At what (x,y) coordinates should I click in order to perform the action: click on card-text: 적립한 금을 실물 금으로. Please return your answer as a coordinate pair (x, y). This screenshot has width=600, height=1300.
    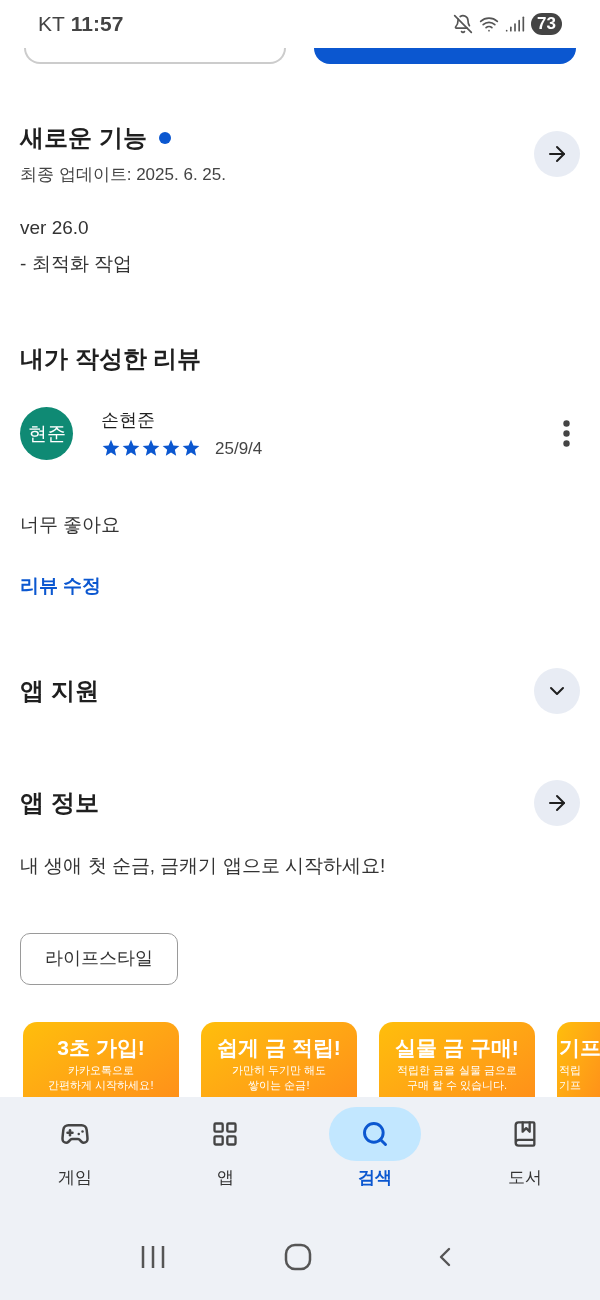
    Looking at the image, I should click on (457, 1070).